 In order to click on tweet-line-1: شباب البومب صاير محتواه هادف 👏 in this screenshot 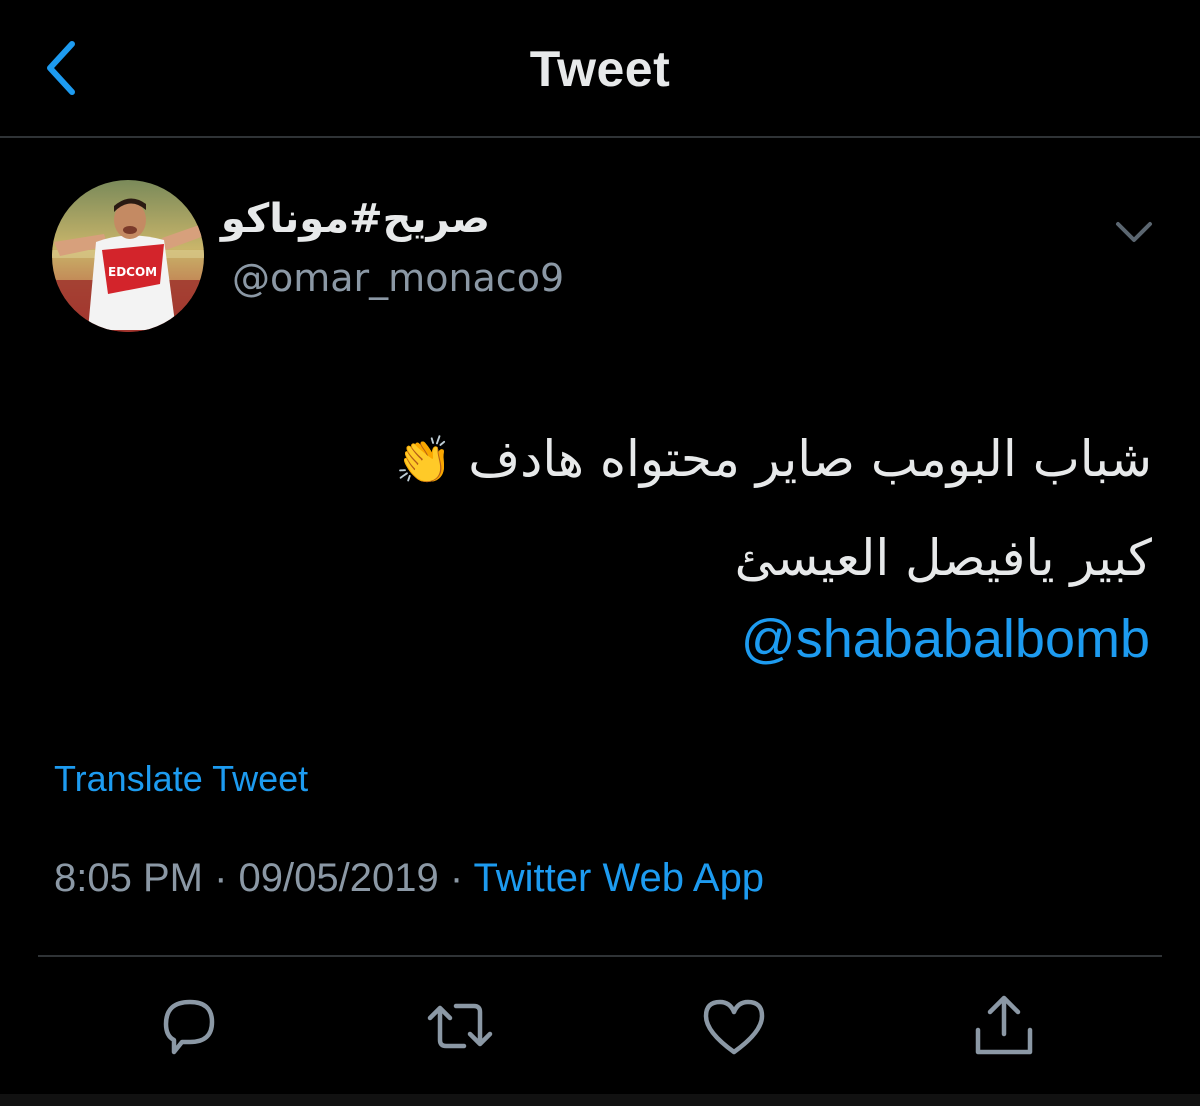, I will do `click(726, 459)`.